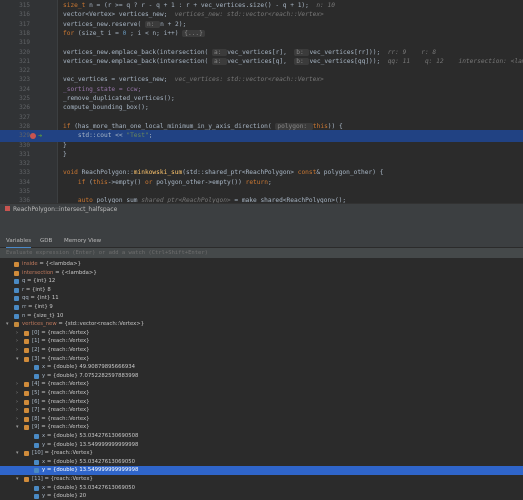 The width and height of the screenshot is (523, 500). I want to click on variable-value: = {double} 53.034276130690508, so click(92, 436).